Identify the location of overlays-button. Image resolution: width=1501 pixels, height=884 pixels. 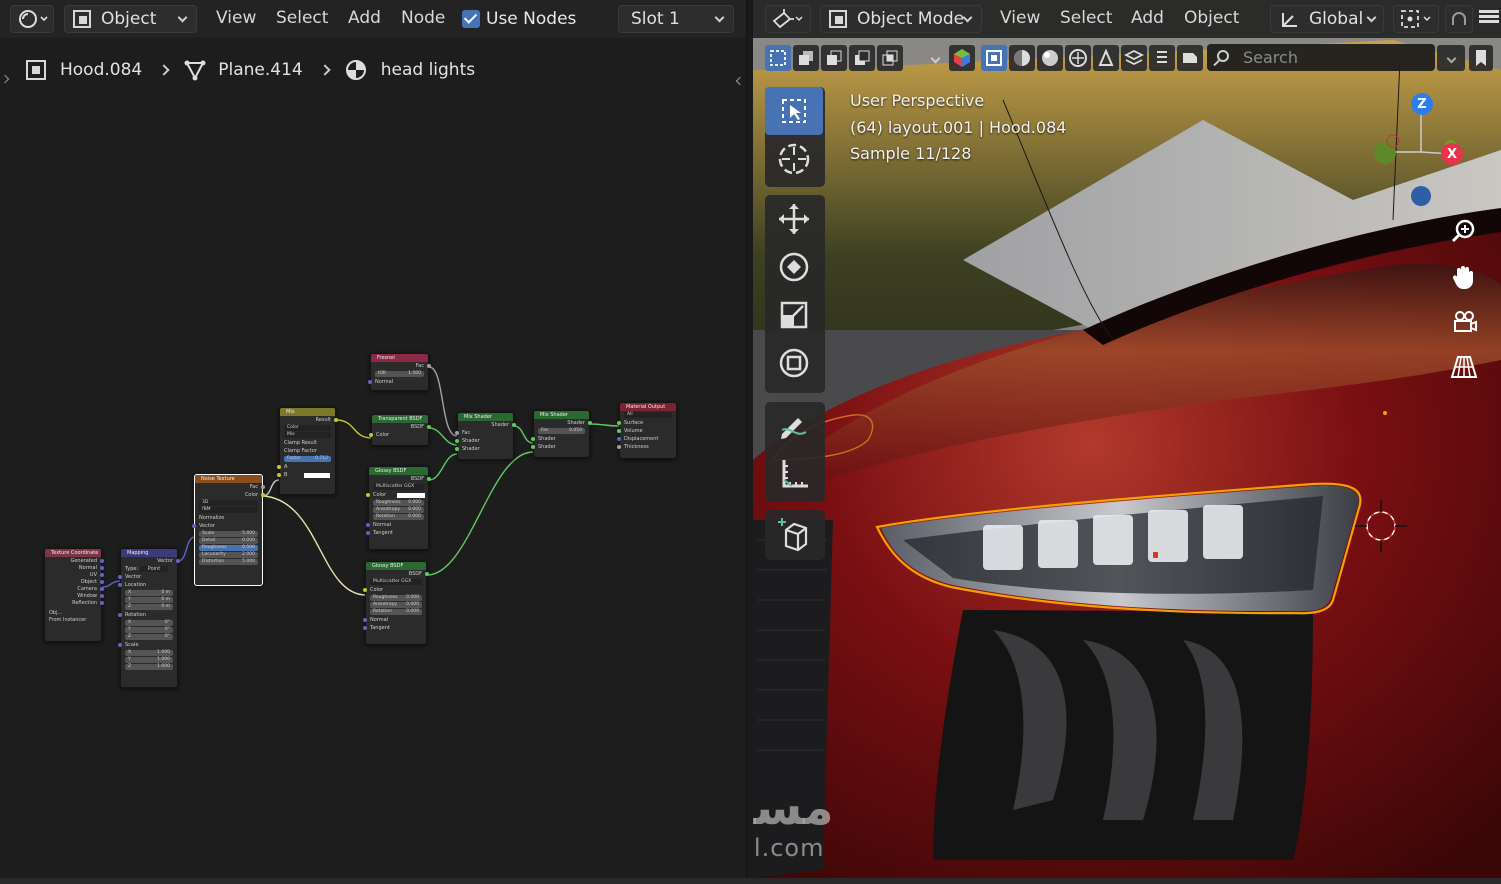
(1134, 58).